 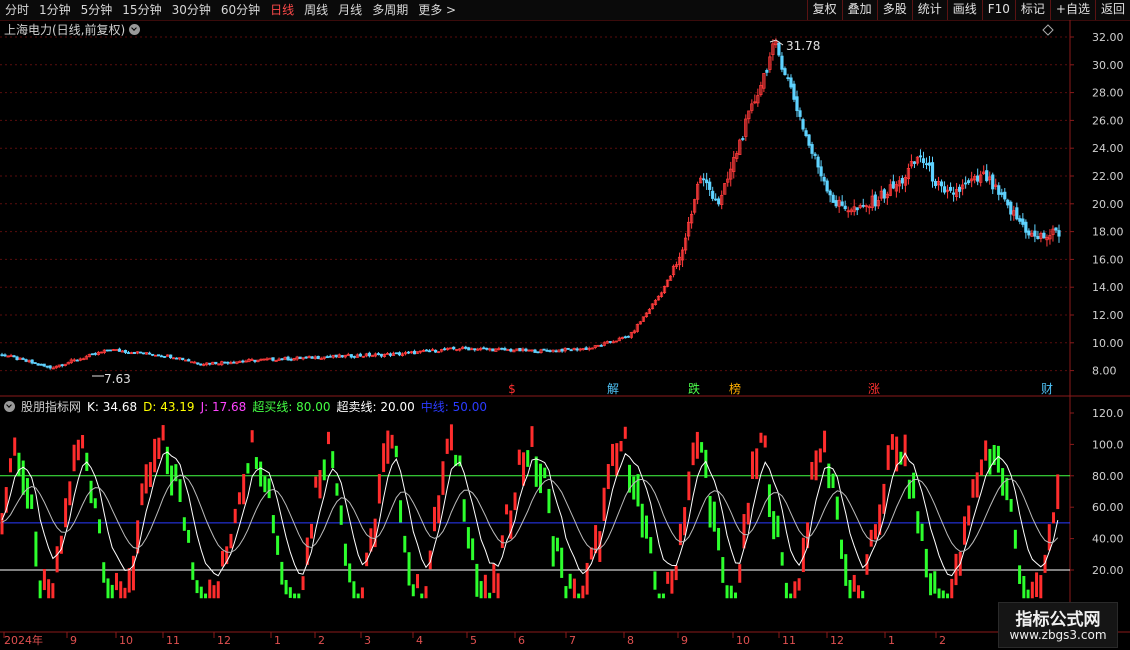 I want to click on time-tick-label: 4, so click(x=419, y=640).